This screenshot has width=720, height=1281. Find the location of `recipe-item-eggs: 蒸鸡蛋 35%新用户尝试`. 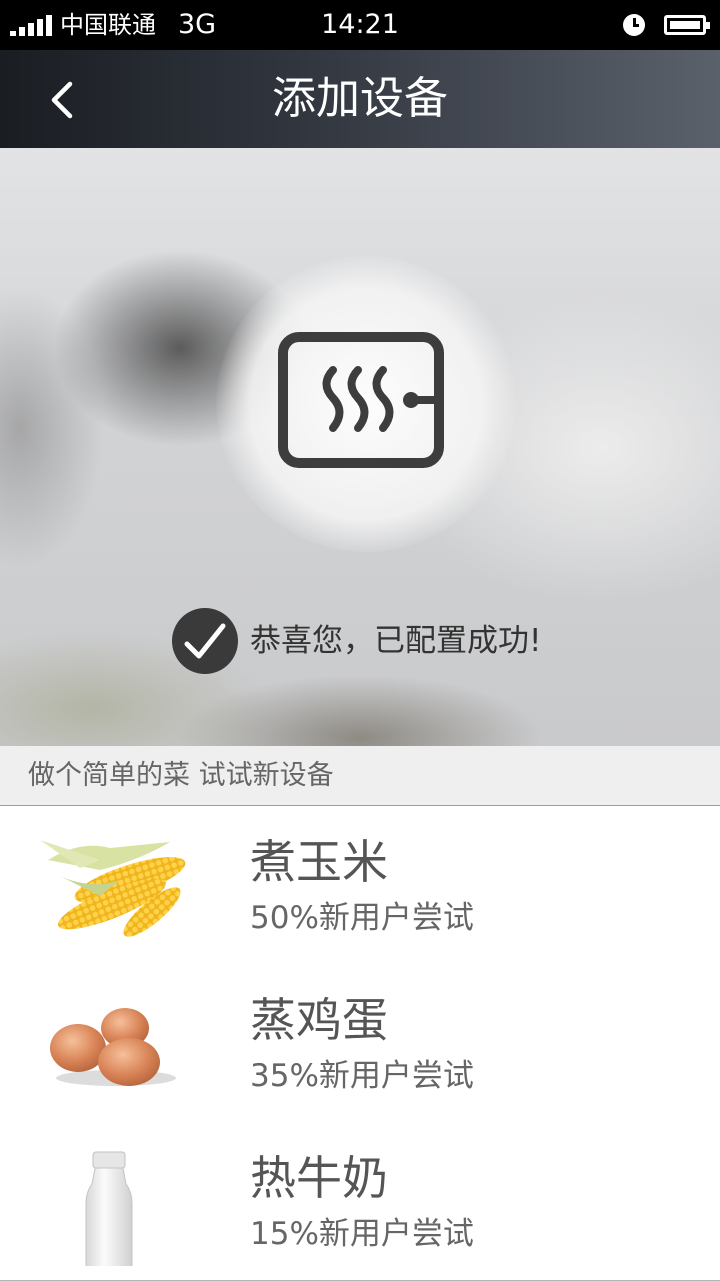

recipe-item-eggs: 蒸鸡蛋 35%新用户尝试 is located at coordinates (360, 1043).